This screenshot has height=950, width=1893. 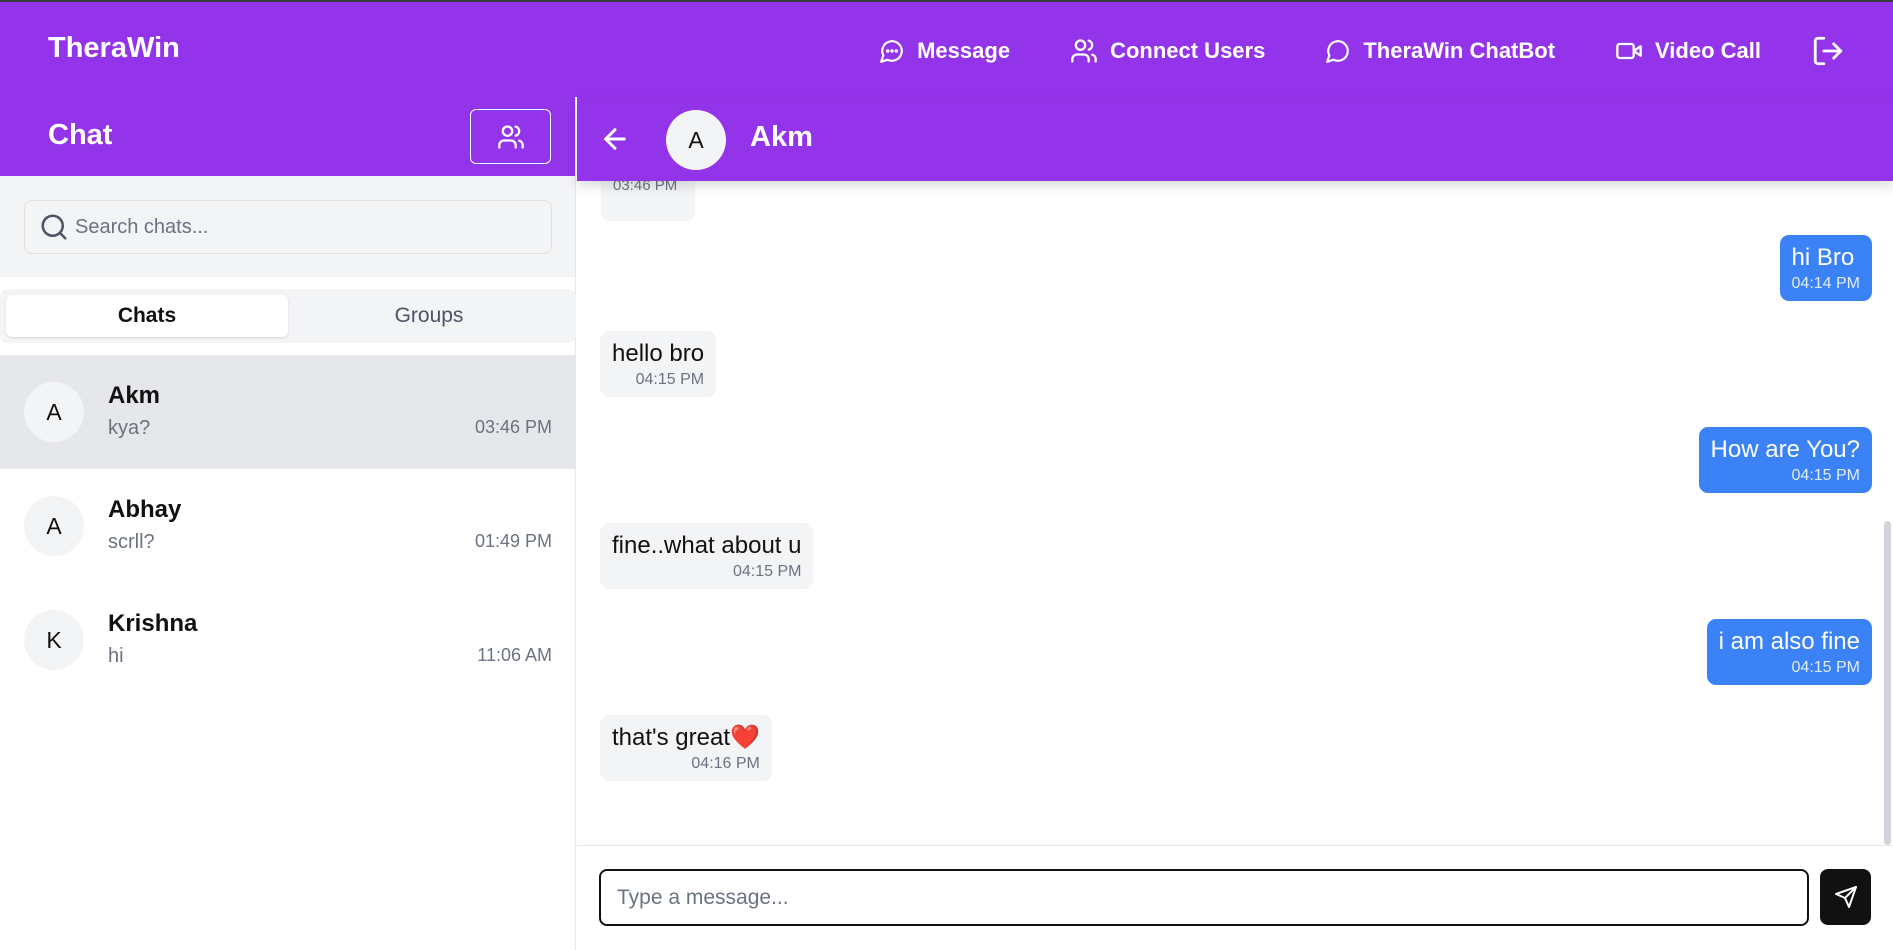 I want to click on partial-message: 03:46 PM, so click(x=648, y=201).